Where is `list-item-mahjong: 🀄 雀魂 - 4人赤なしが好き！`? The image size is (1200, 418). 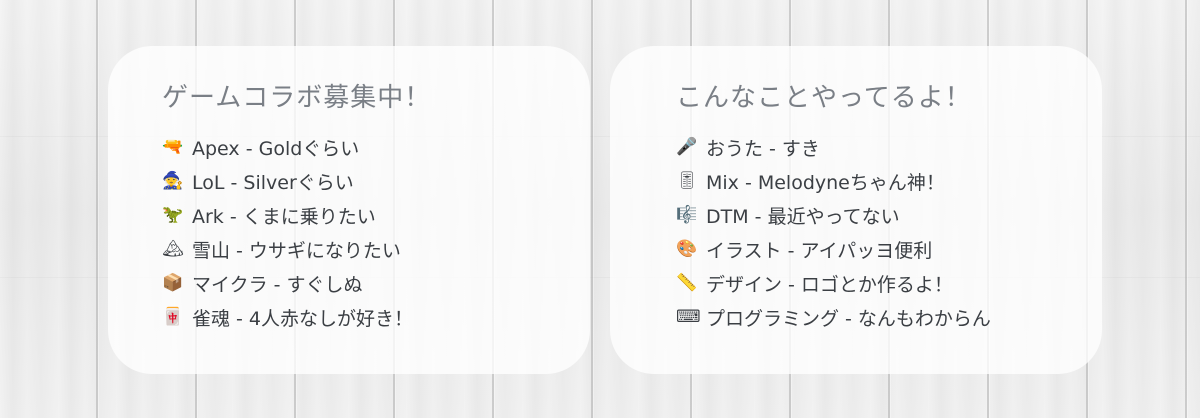
list-item-mahjong: 🀄 雀魂 - 4人赤なしが好き！ is located at coordinates (376, 317).